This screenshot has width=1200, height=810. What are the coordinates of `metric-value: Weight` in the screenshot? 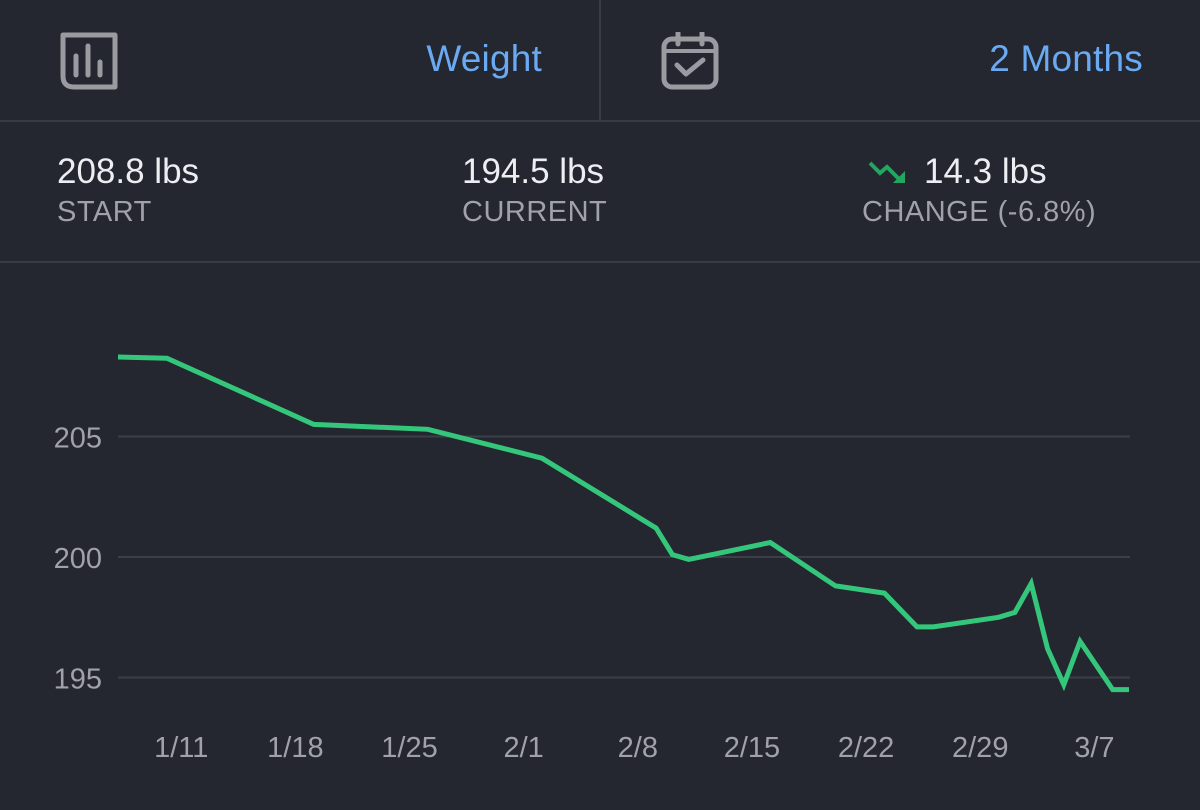 It's located at (484, 58).